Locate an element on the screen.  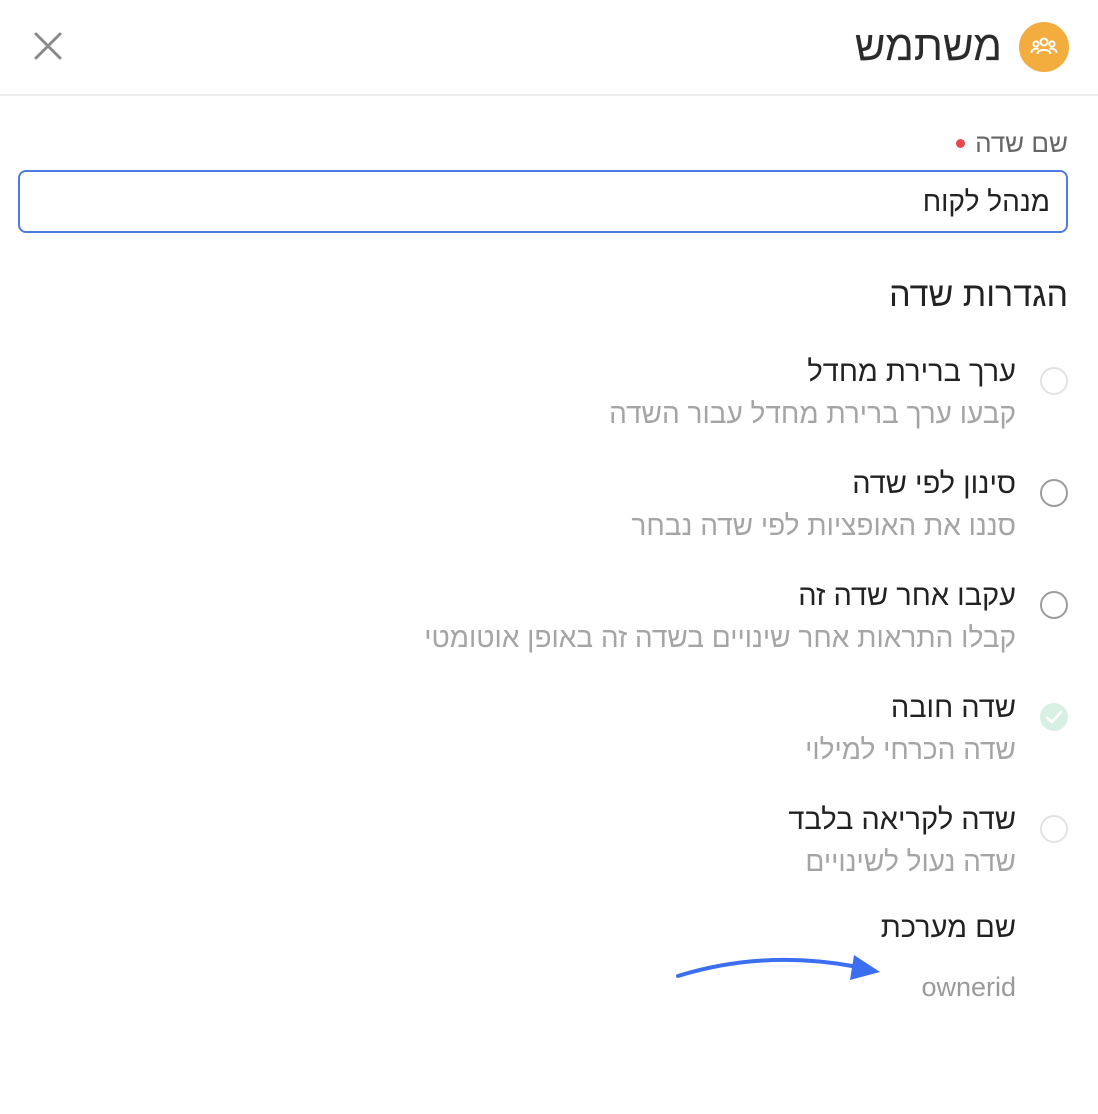
system-name-label: שם מערכת is located at coordinates (948, 928).